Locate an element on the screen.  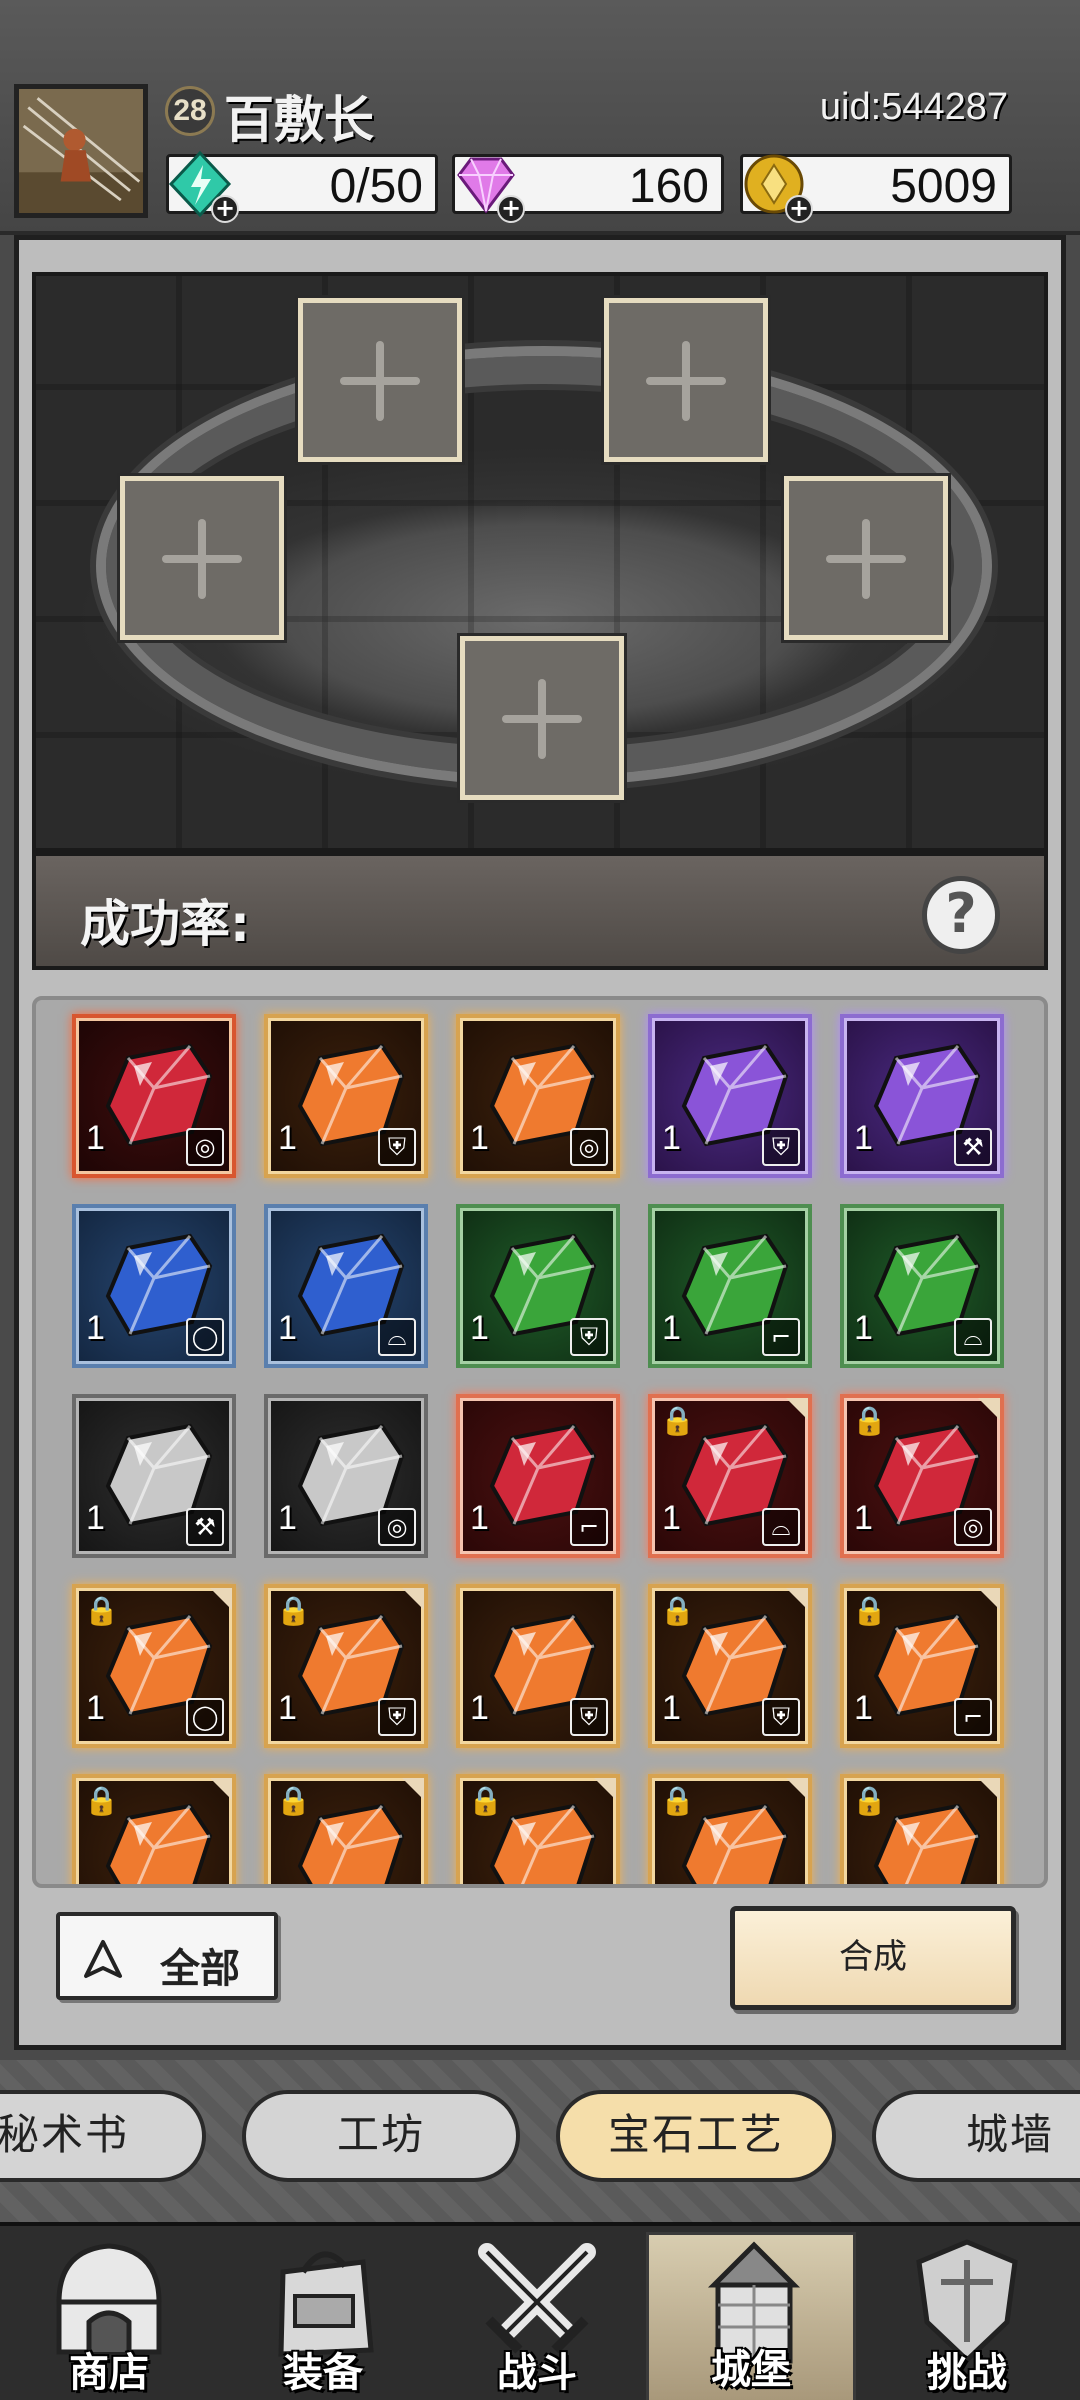
success-rate-bar: 成功率: ? is located at coordinates (540, 911).